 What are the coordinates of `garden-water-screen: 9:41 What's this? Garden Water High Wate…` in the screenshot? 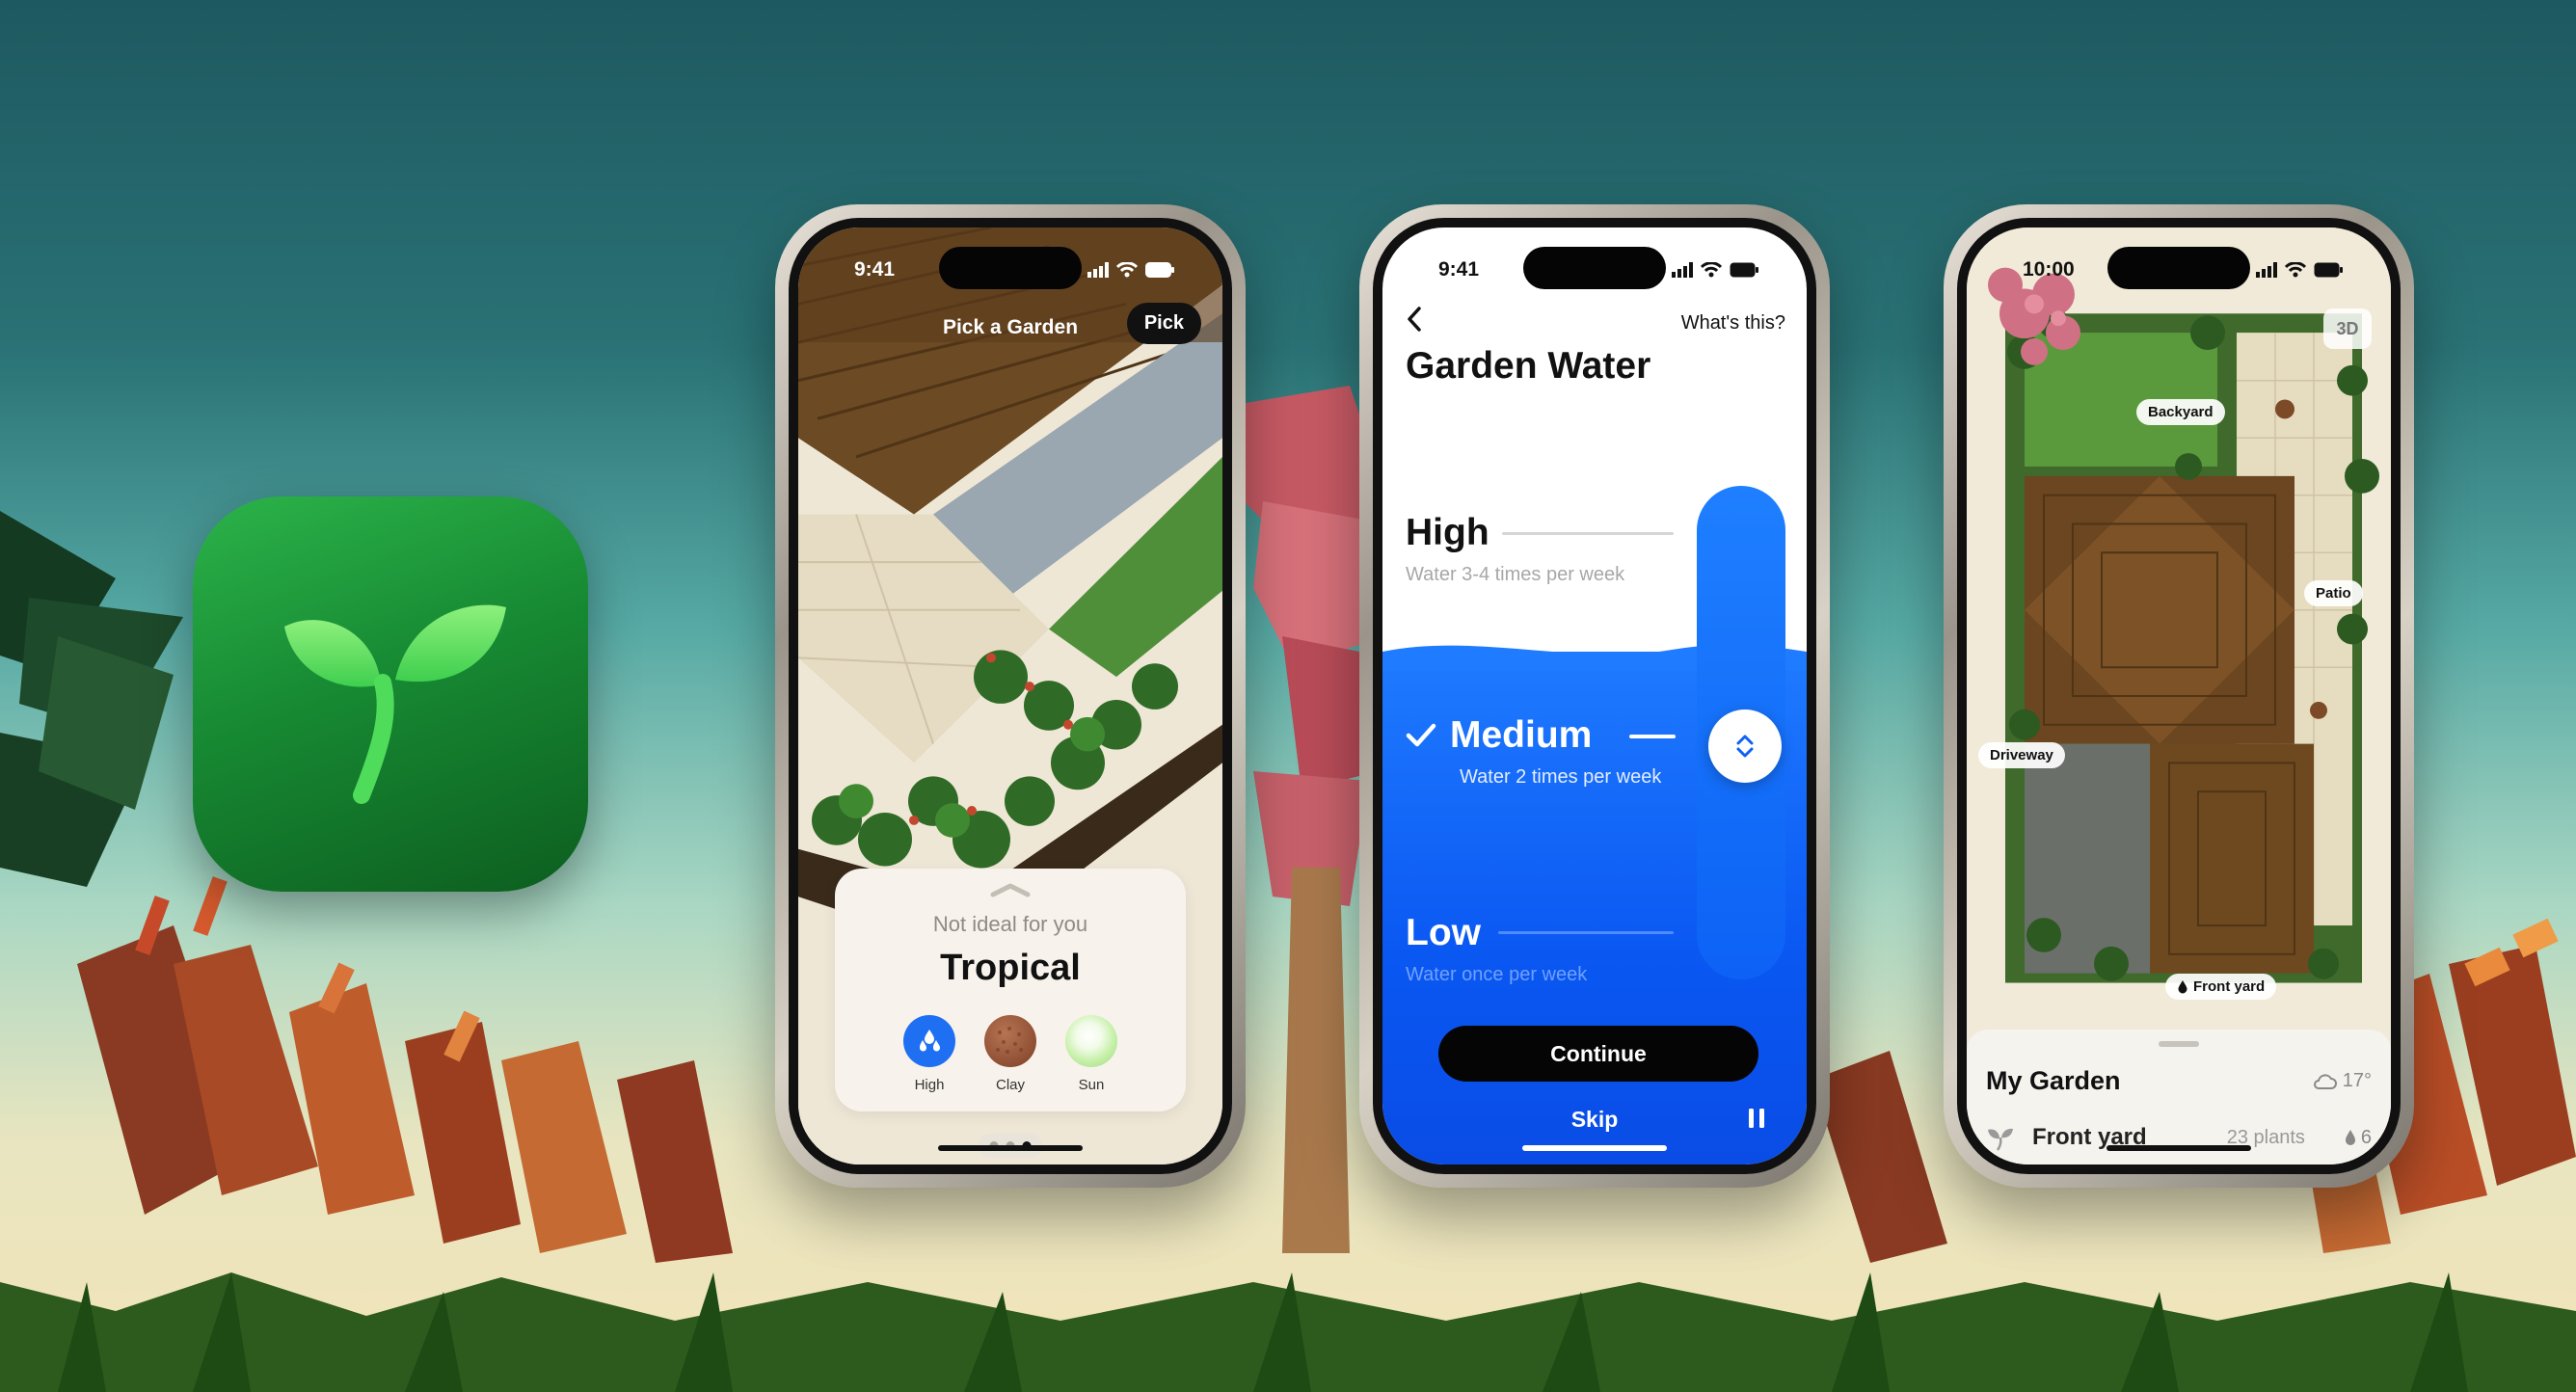 It's located at (1595, 696).